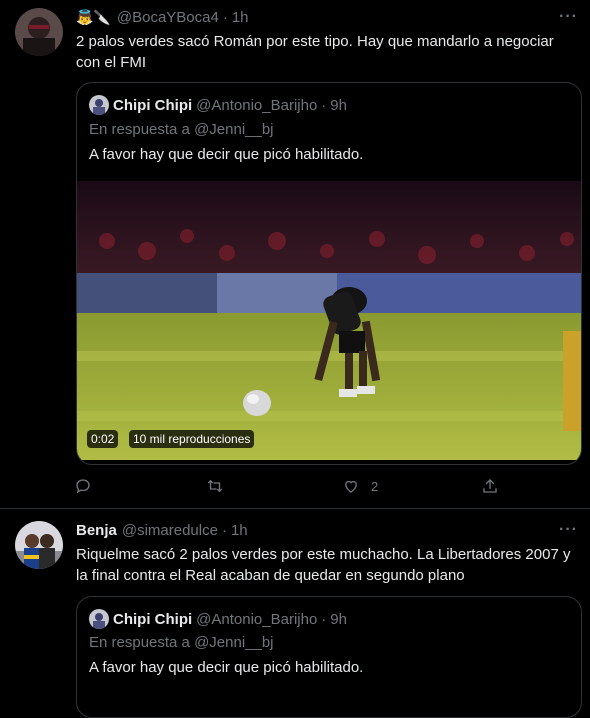 This screenshot has width=590, height=718. Describe the element at coordinates (170, 530) in the screenshot. I see `handle: @simaredulce` at that location.